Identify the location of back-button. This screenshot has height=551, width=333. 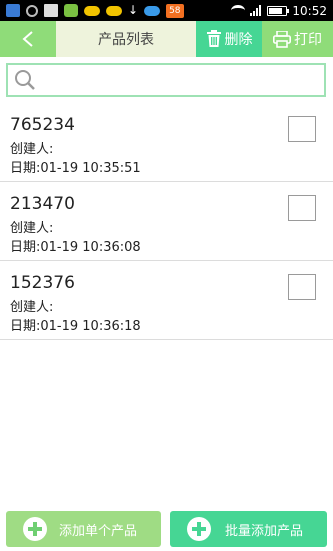
(28, 39).